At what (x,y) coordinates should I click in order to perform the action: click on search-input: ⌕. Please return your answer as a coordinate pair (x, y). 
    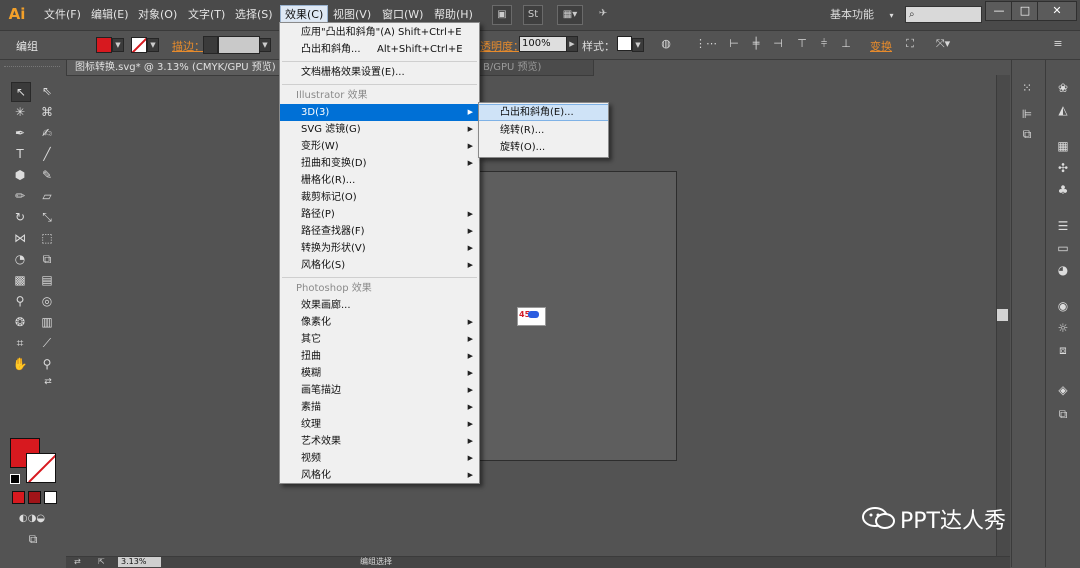
    Looking at the image, I should click on (943, 14).